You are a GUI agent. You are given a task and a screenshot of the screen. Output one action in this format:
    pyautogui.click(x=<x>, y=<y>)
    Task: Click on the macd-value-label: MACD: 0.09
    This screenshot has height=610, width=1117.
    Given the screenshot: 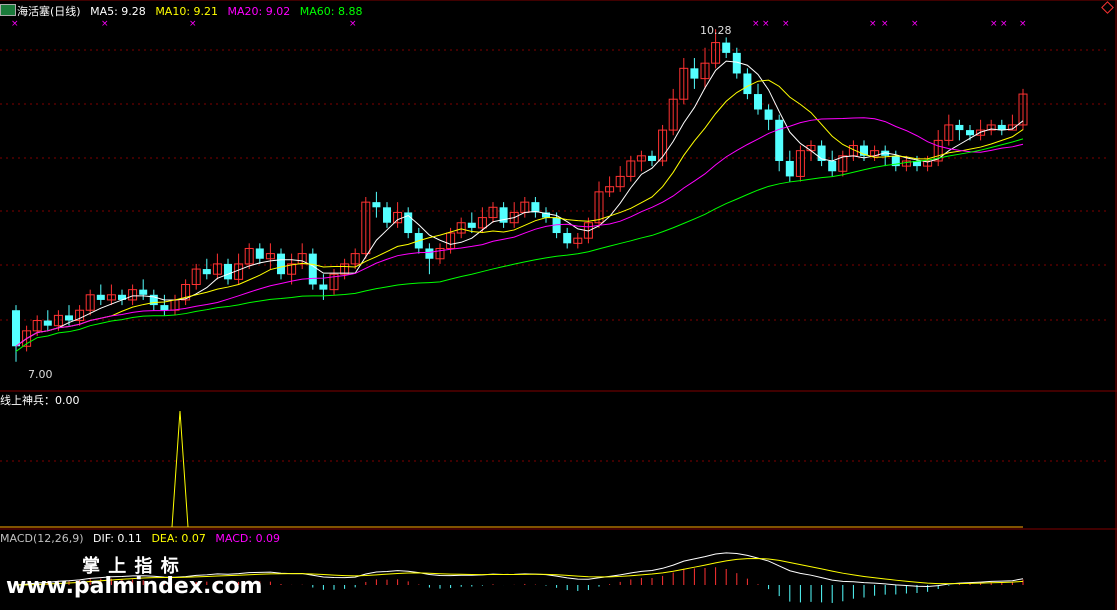 What is the action you would take?
    pyautogui.click(x=248, y=538)
    